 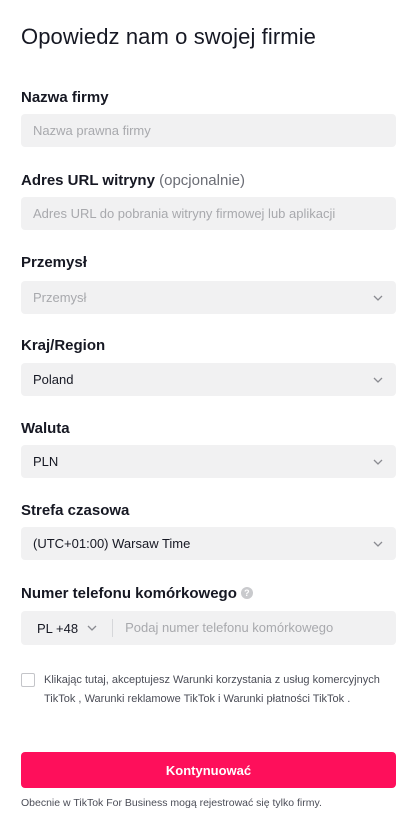 I want to click on website-label: Adres URL witryny (opcjonalnie), so click(x=208, y=181).